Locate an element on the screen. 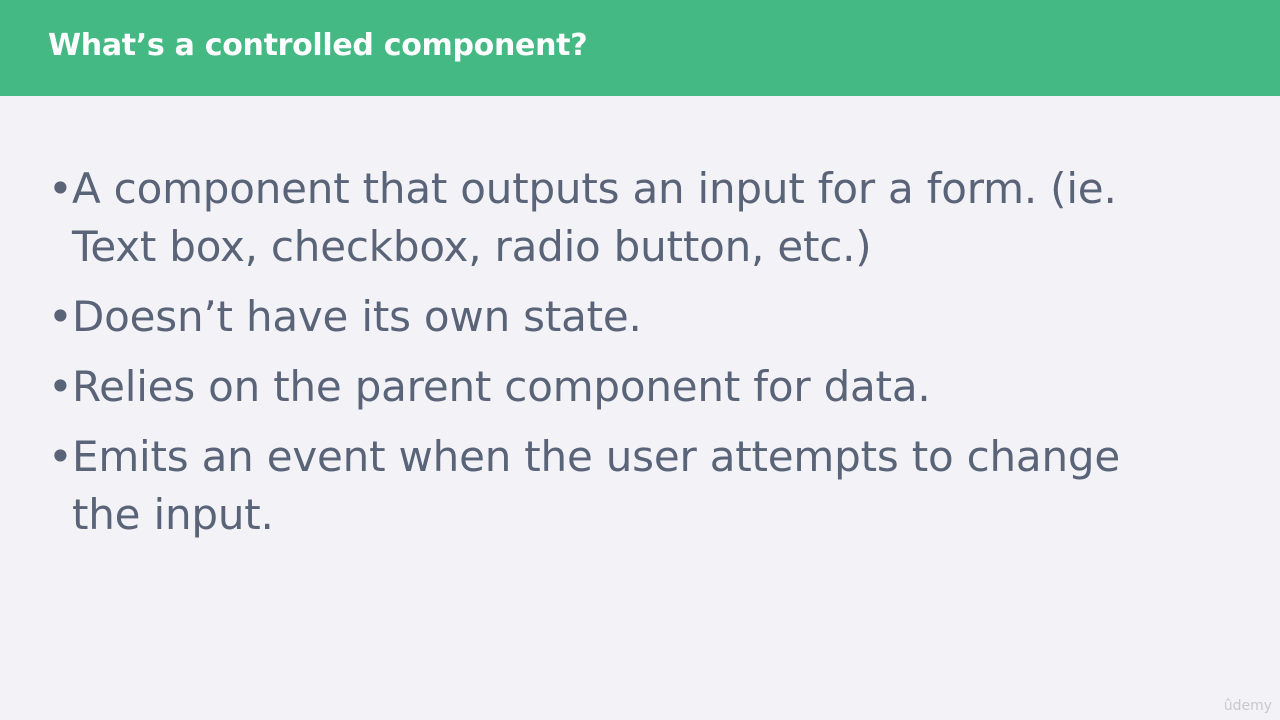  bullet-text: Relies on the parent component for data. is located at coordinates (501, 386).